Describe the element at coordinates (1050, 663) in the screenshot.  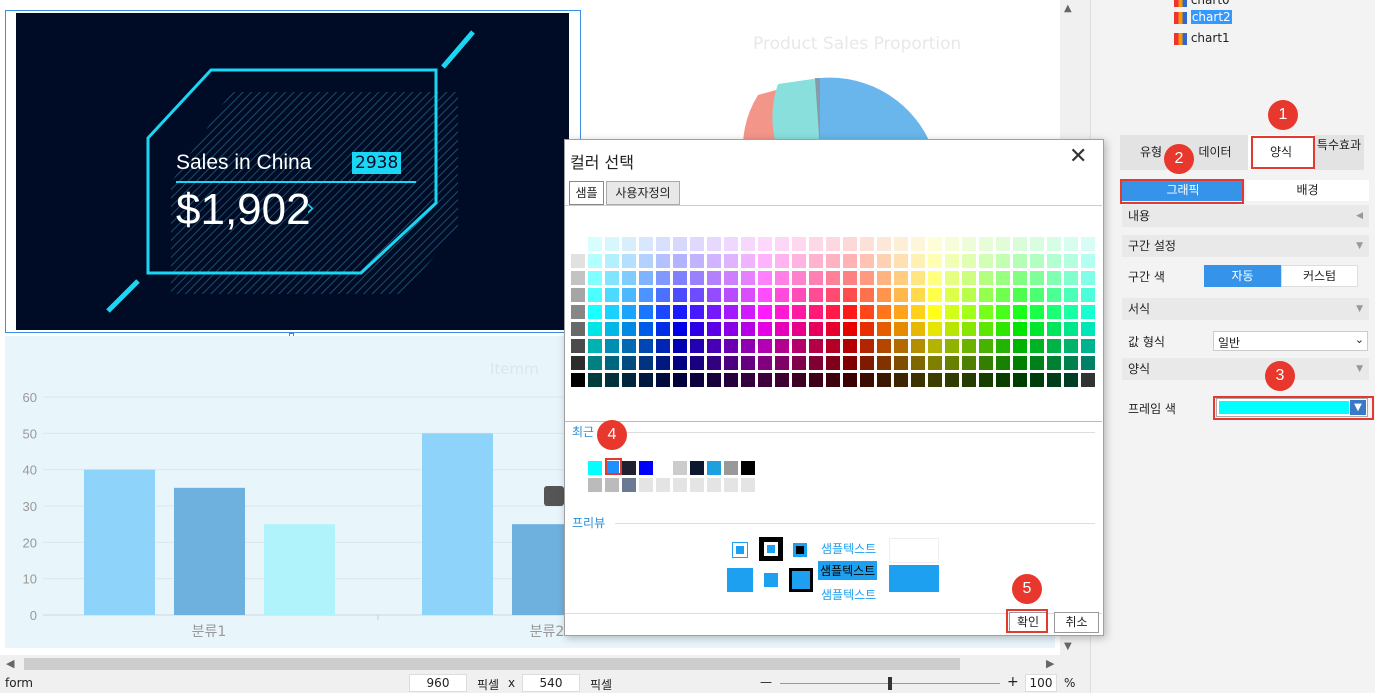
I see `scroll-right-icon: ▶` at that location.